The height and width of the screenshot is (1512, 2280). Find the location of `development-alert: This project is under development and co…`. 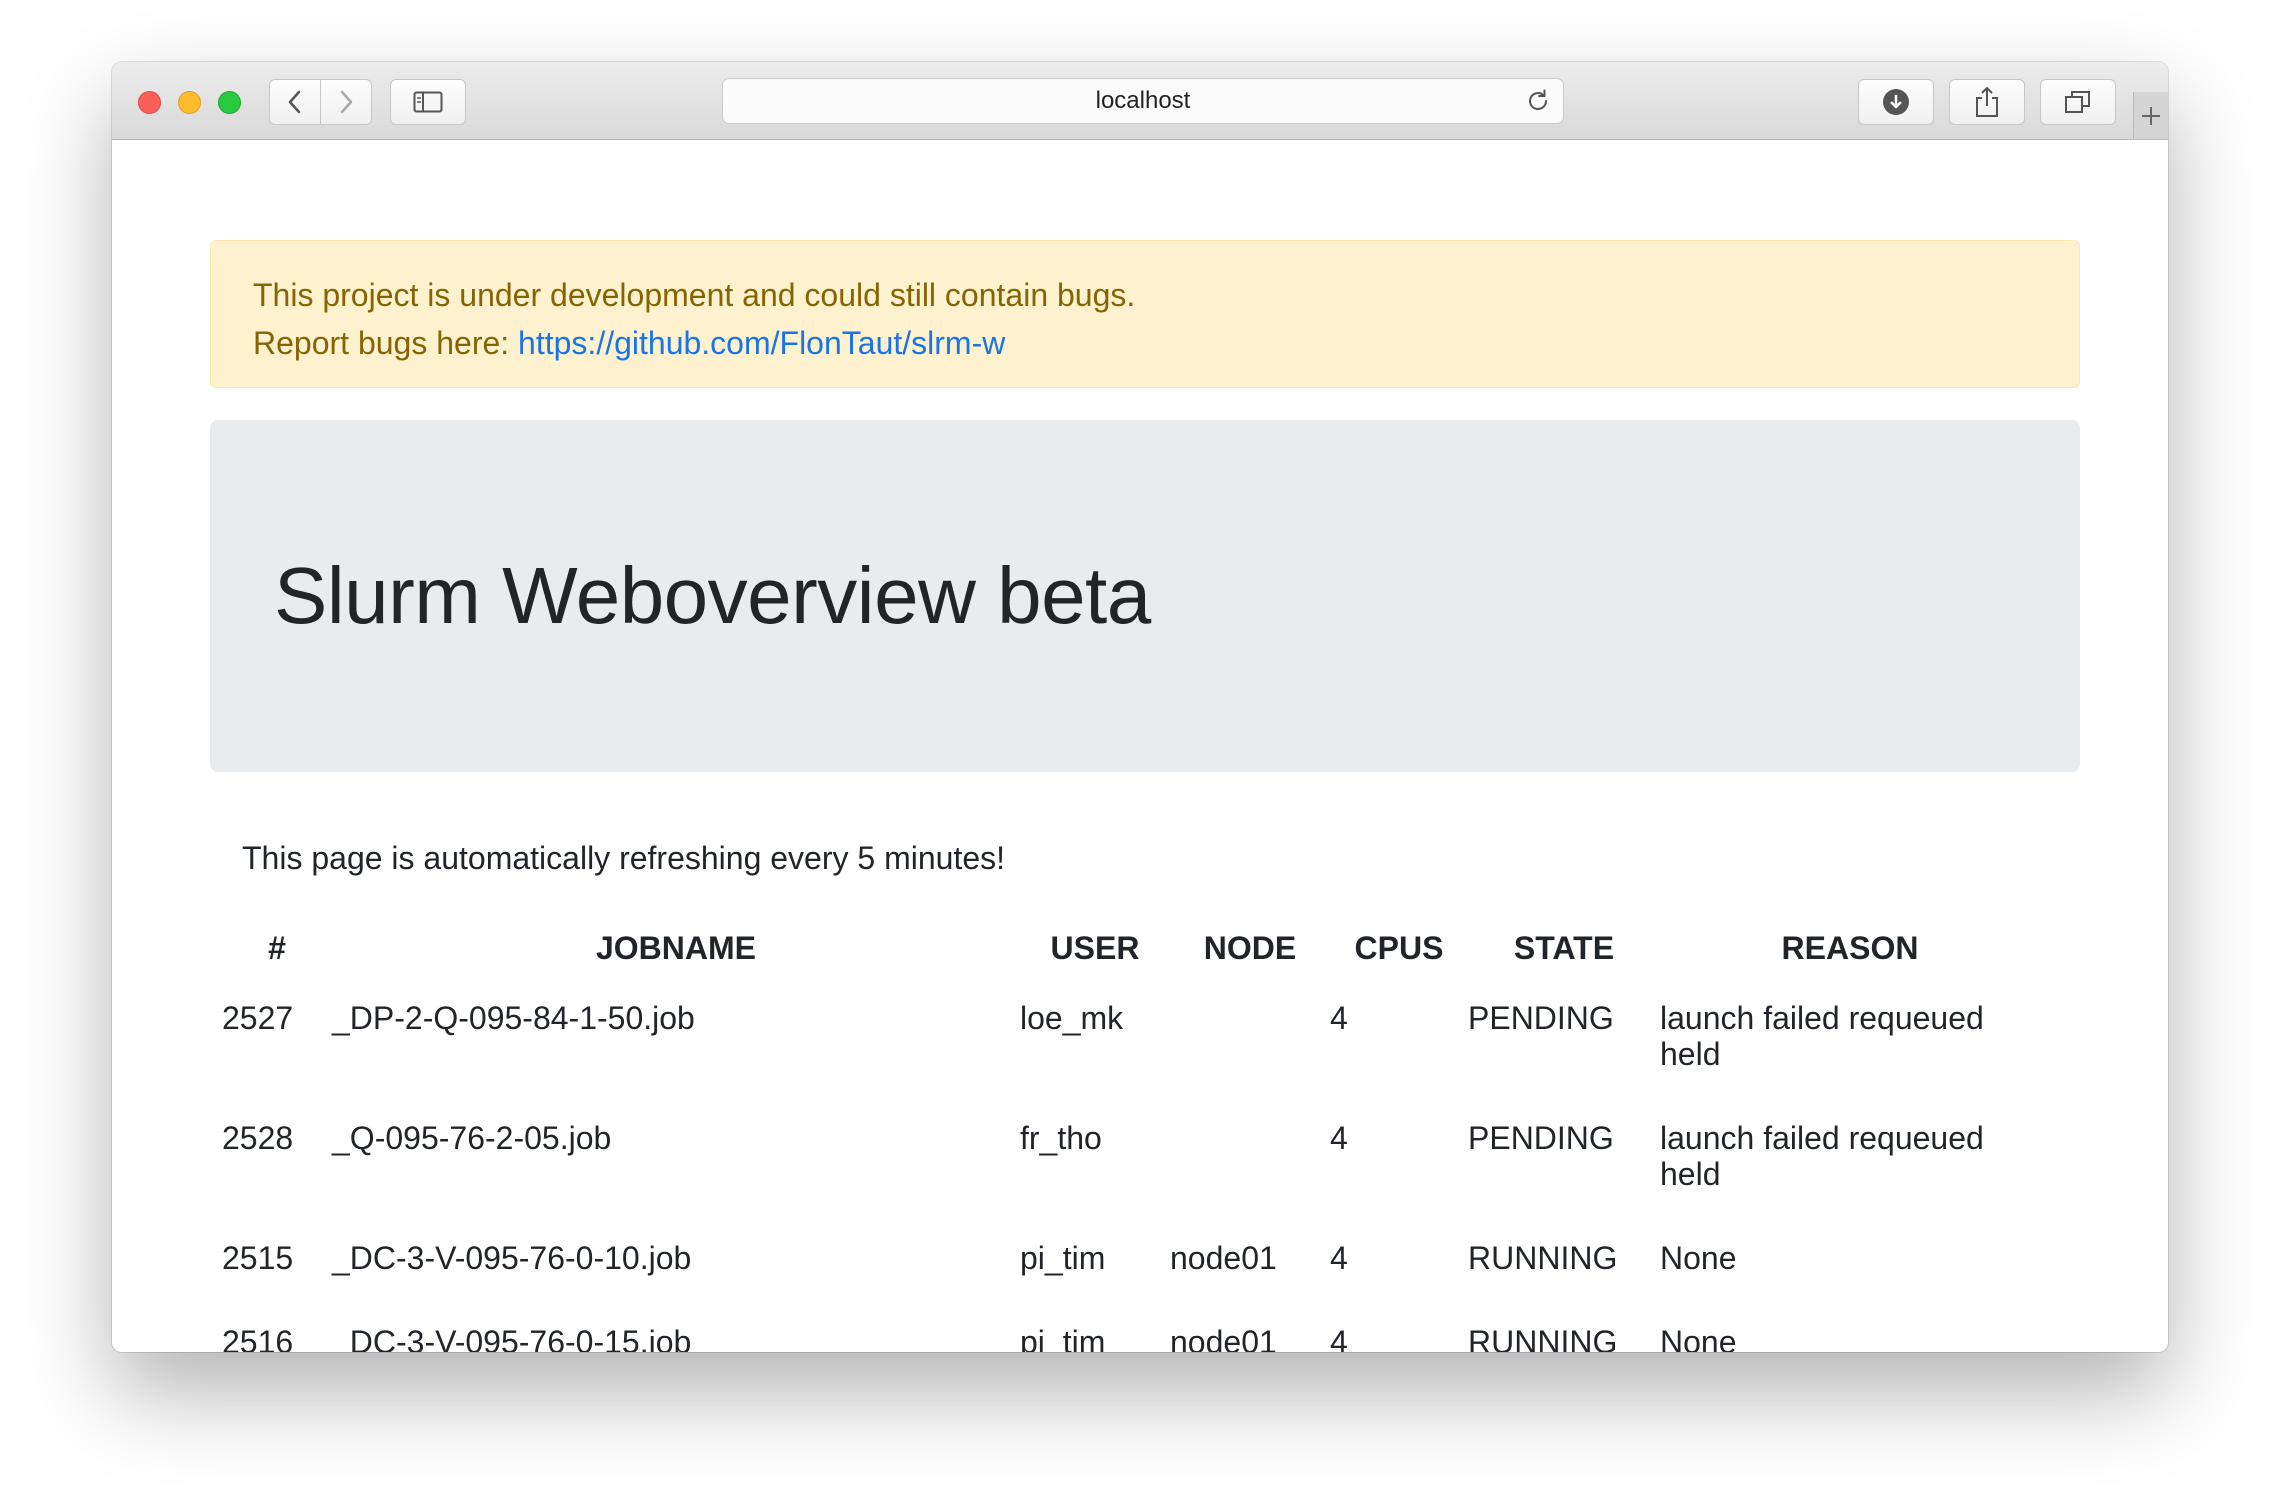

development-alert: This project is under development and co… is located at coordinates (1145, 314).